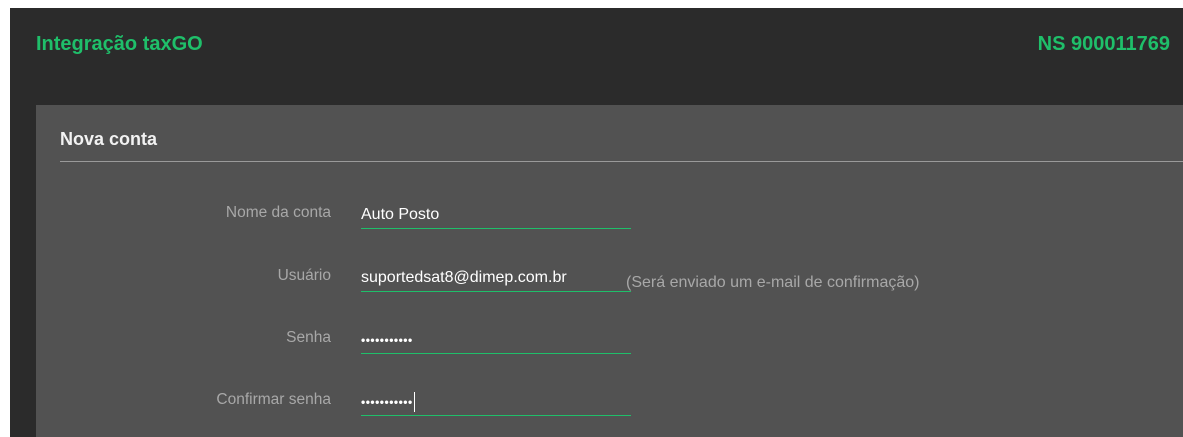  Describe the element at coordinates (278, 212) in the screenshot. I see `account-name-label: Nome da conta` at that location.